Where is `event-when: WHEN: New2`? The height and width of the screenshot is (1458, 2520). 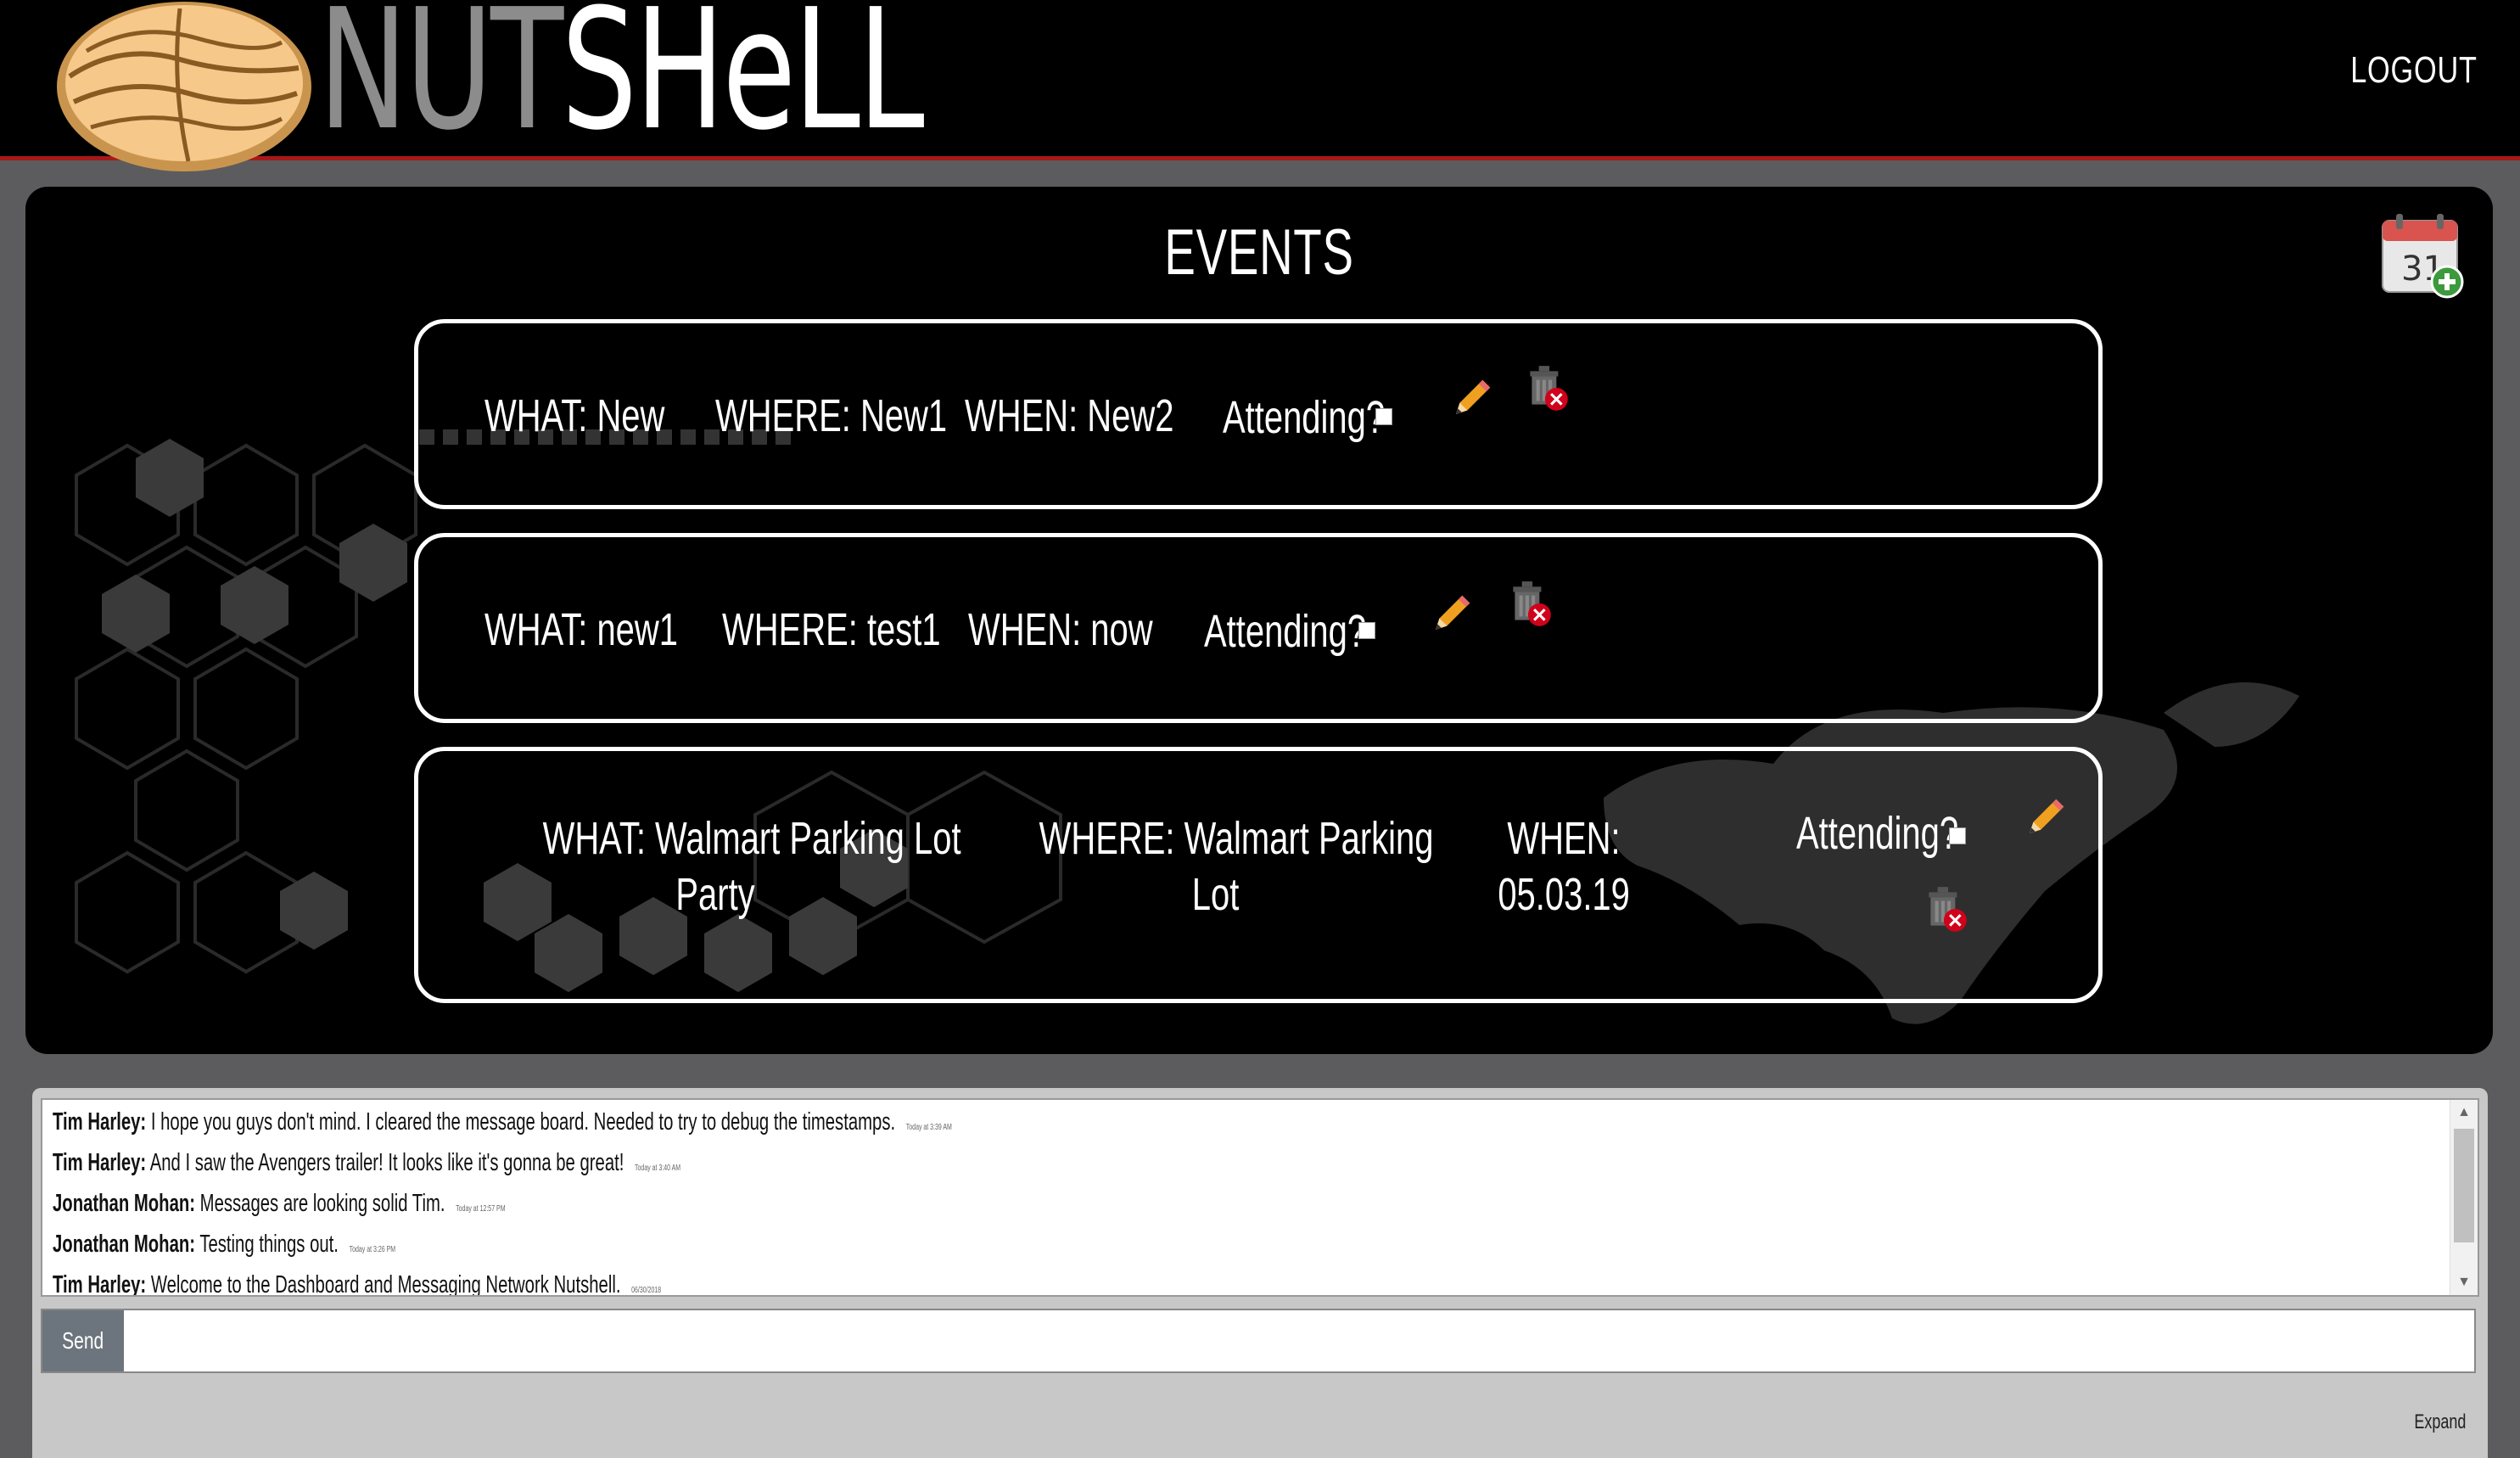 event-when: WHEN: New2 is located at coordinates (1069, 415).